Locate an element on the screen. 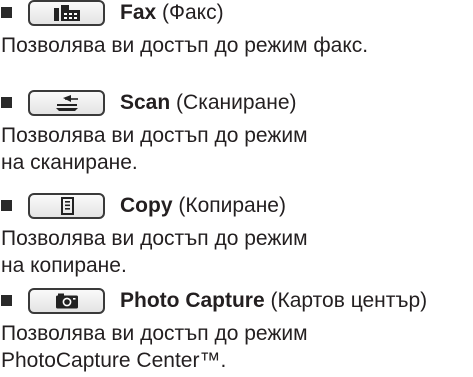 Image resolution: width=473 pixels, height=377 pixels. scan-button is located at coordinates (66, 103).